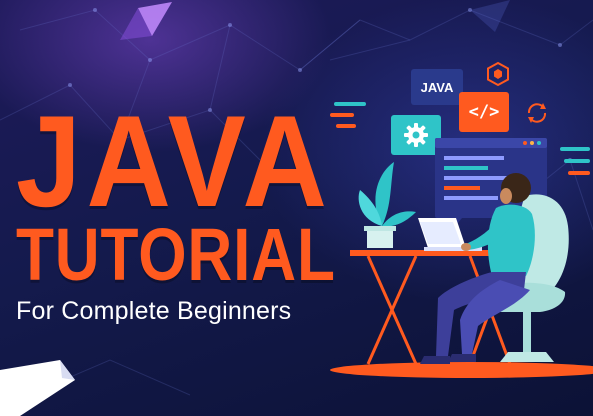  Describe the element at coordinates (37, 388) in the screenshot. I see `paper-corner-decoration` at that location.